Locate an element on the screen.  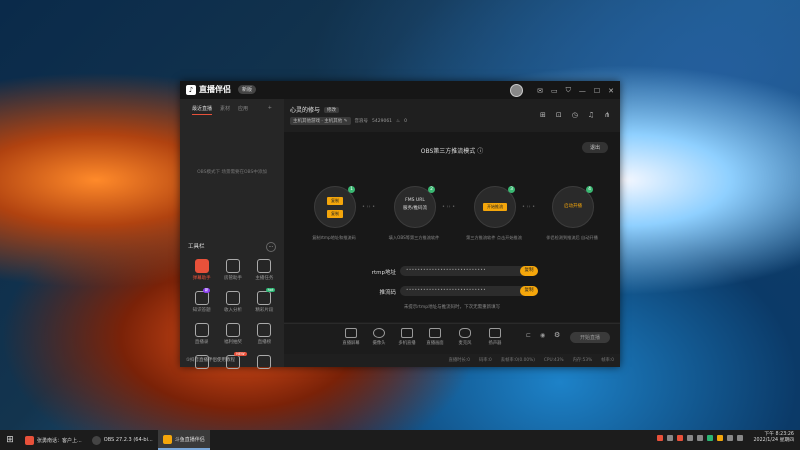
tool-item: 福利抽奖 is located at coordinates (232, 334).